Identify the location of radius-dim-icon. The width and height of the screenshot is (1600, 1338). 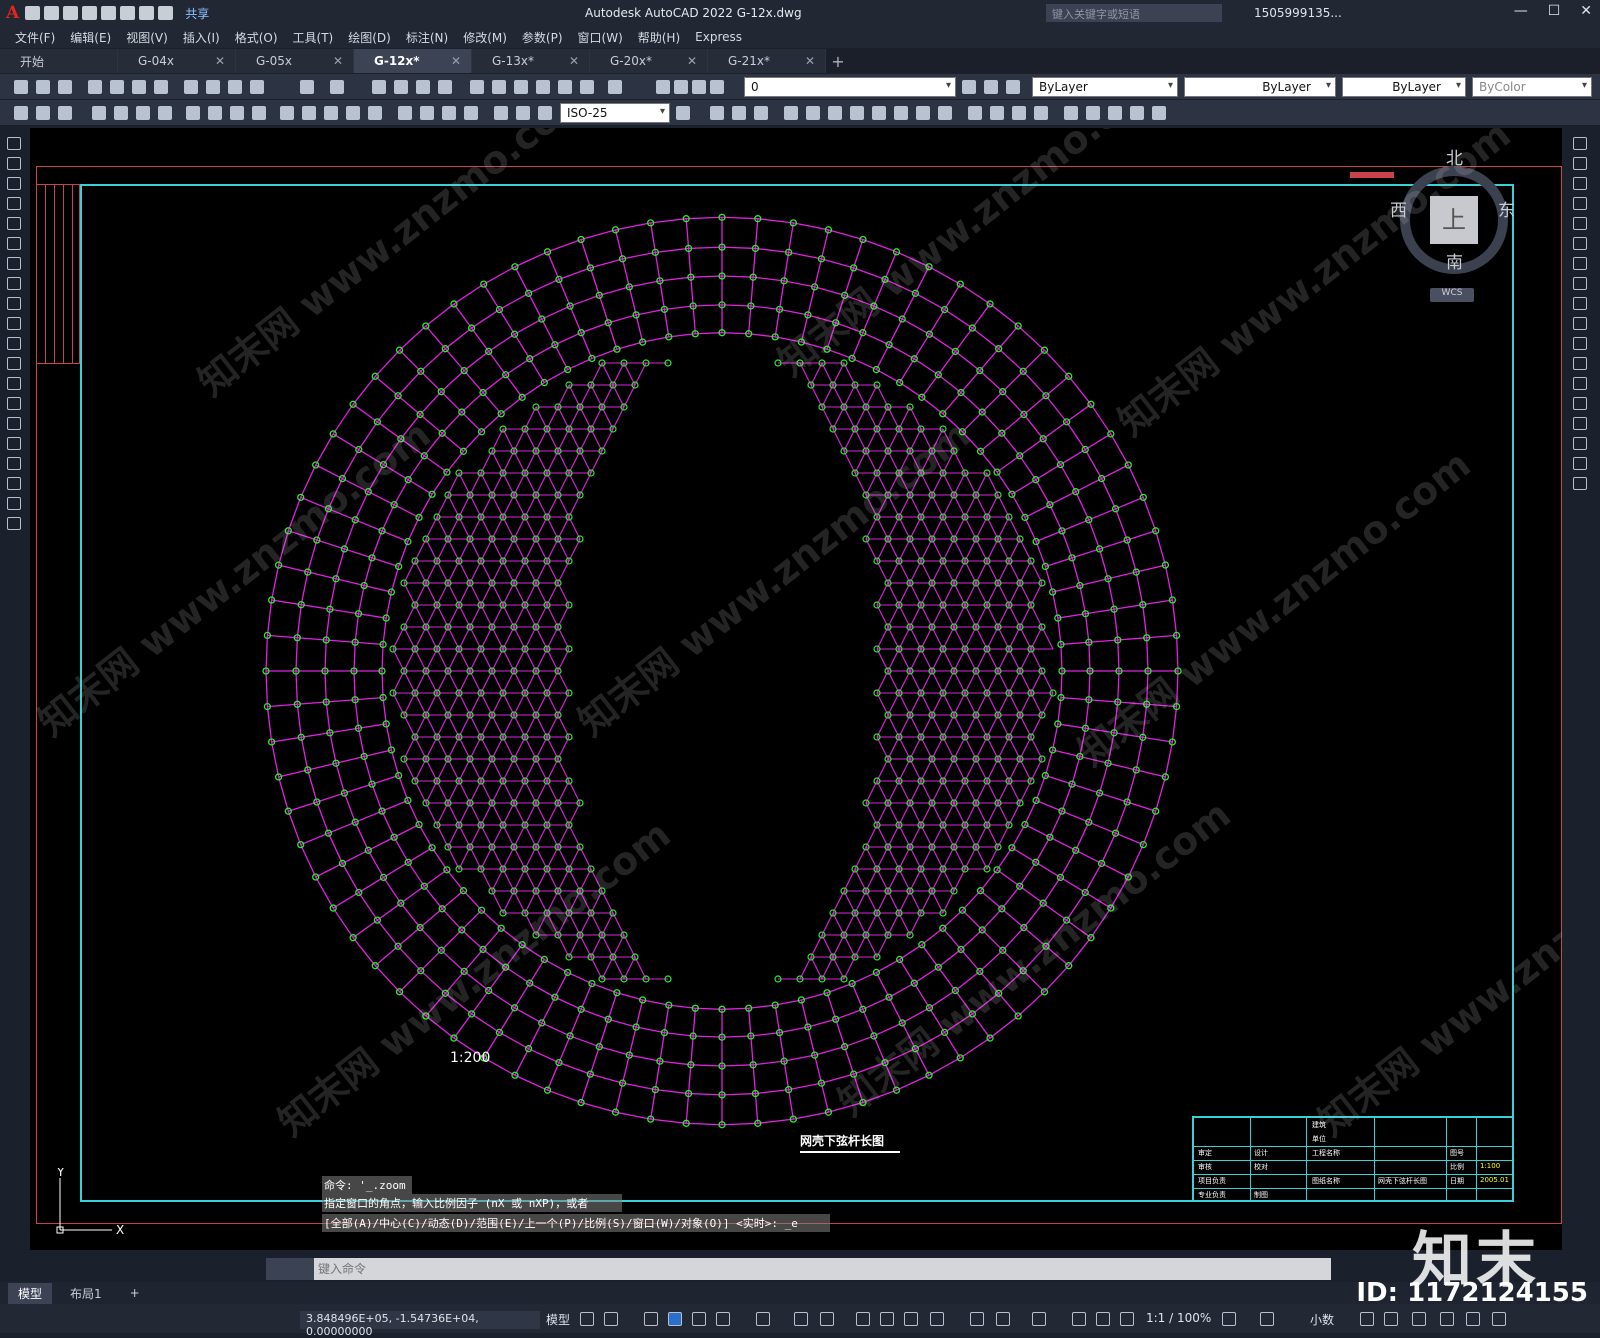
(193, 113).